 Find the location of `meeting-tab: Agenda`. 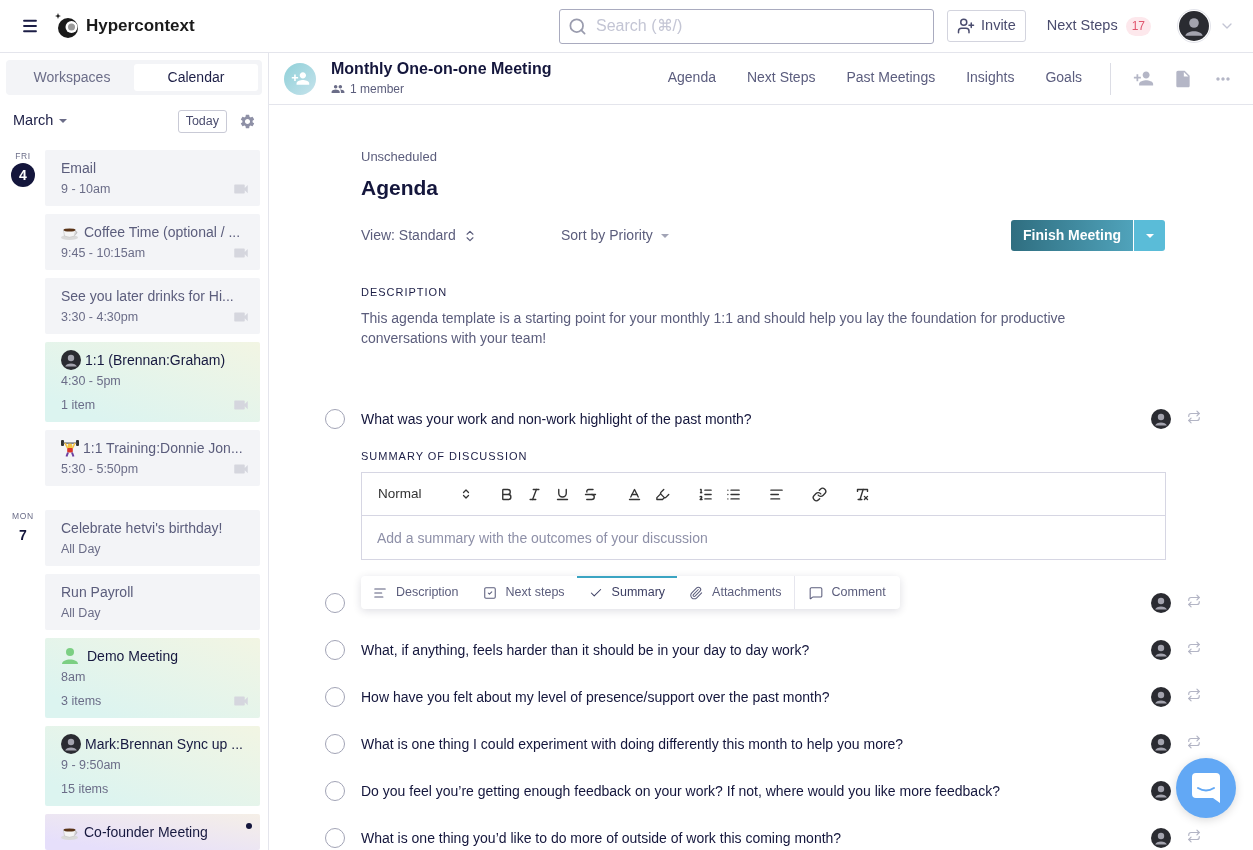

meeting-tab: Agenda is located at coordinates (691, 78).